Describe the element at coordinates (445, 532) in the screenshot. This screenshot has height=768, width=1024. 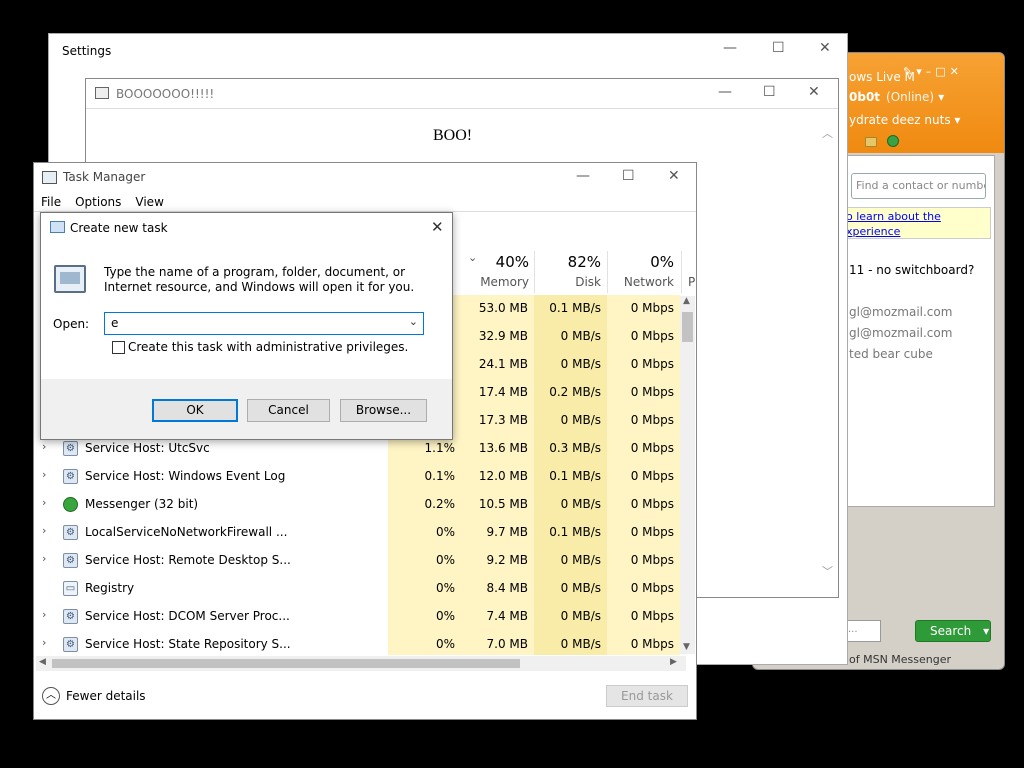
I see `cpu-cell: 0%` at that location.